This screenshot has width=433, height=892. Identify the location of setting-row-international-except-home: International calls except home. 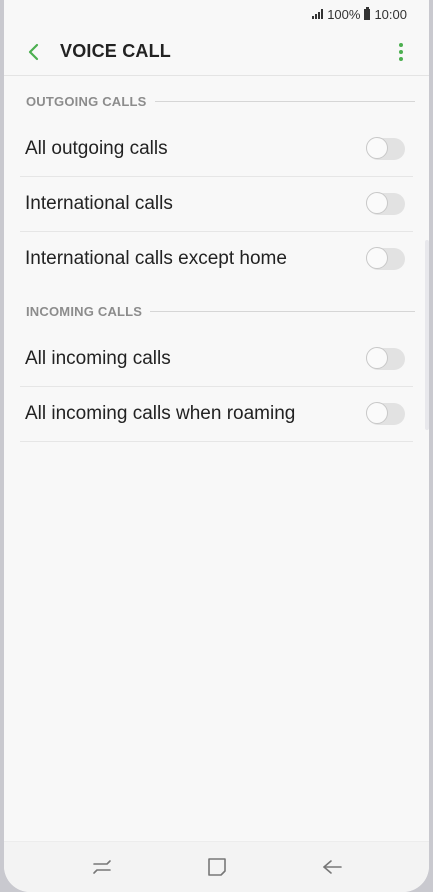
(216, 259).